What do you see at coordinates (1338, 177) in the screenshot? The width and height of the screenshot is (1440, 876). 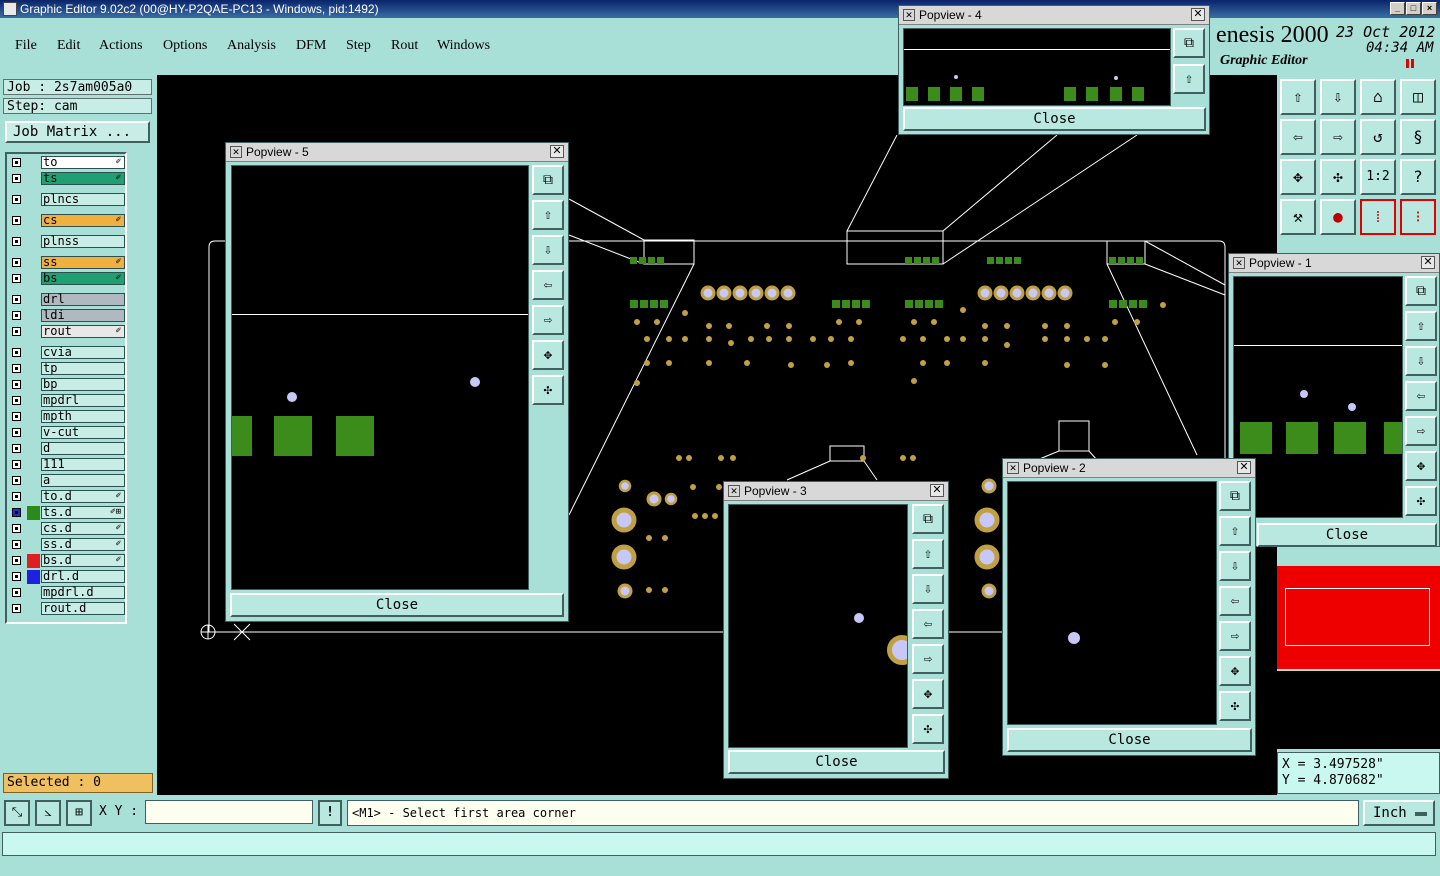 I see `zoom-center-icon: ✣` at bounding box center [1338, 177].